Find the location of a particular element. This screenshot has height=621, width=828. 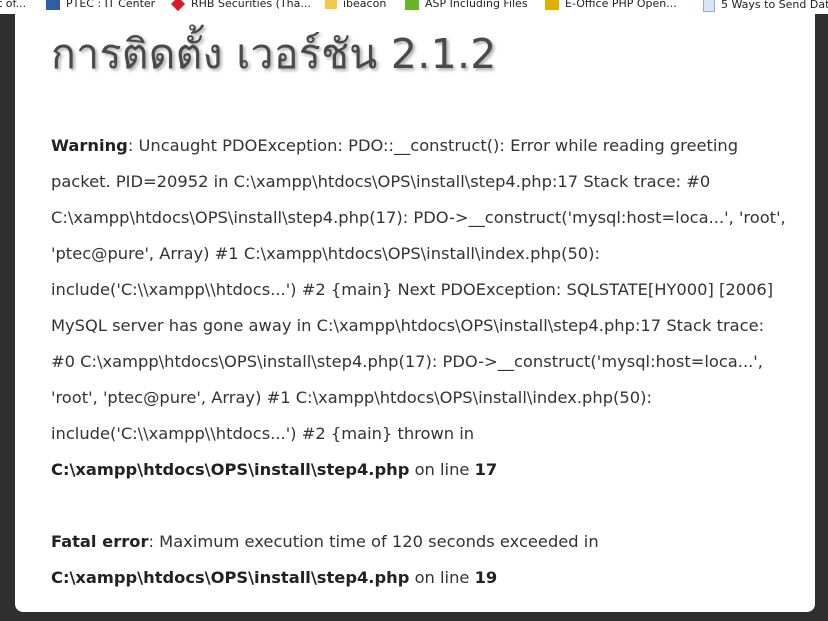

bookmark-item-4: ASP Including Files is located at coordinates (466, 5).